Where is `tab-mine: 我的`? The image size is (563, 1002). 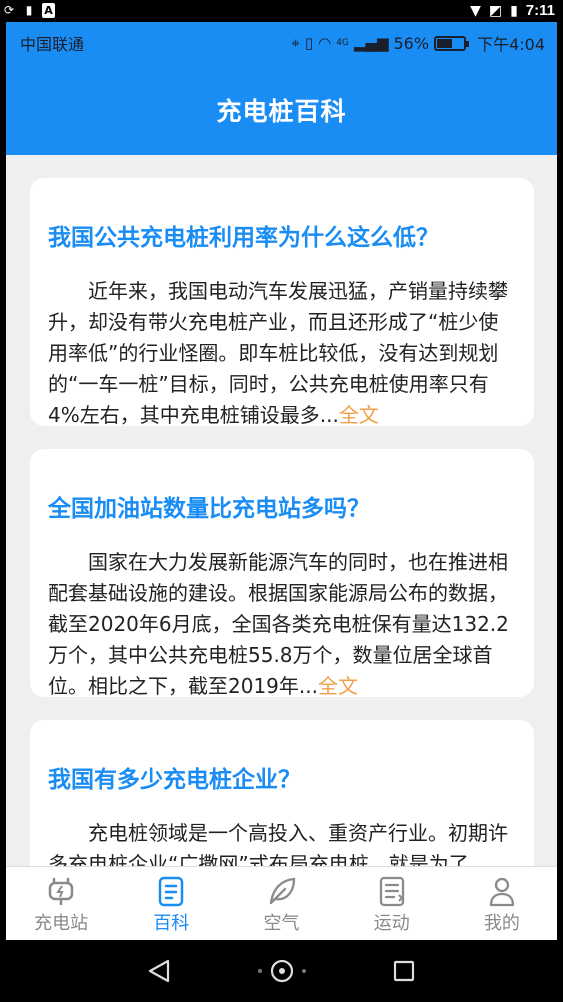
tab-mine: 我的 is located at coordinates (502, 903).